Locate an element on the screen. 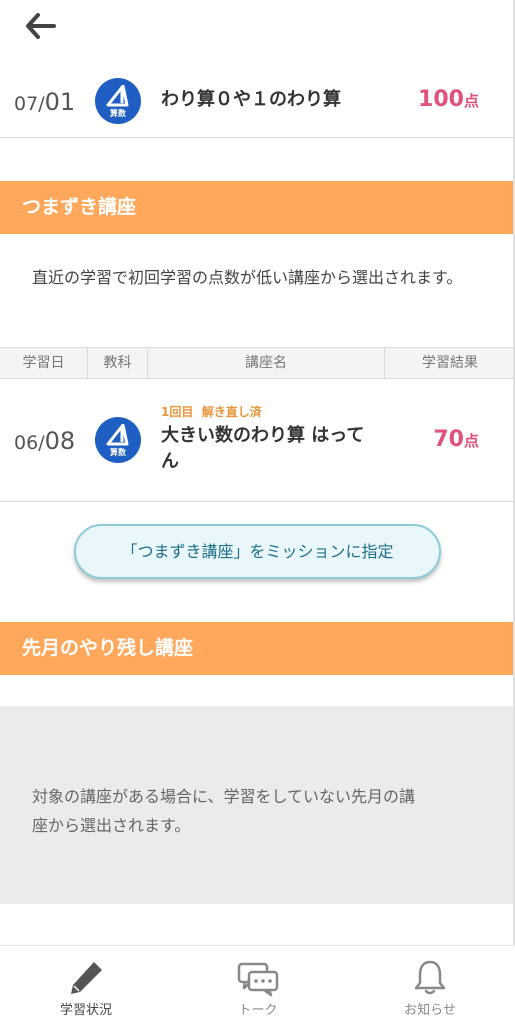  tab-label: トーク is located at coordinates (258, 1010).